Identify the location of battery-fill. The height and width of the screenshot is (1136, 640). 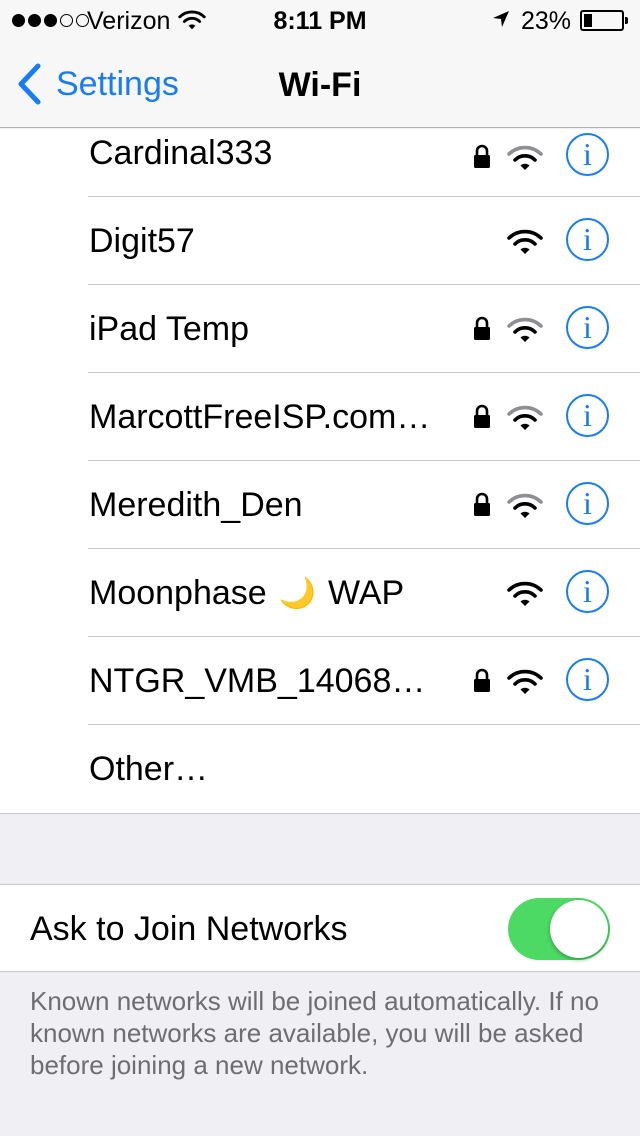
(588, 20).